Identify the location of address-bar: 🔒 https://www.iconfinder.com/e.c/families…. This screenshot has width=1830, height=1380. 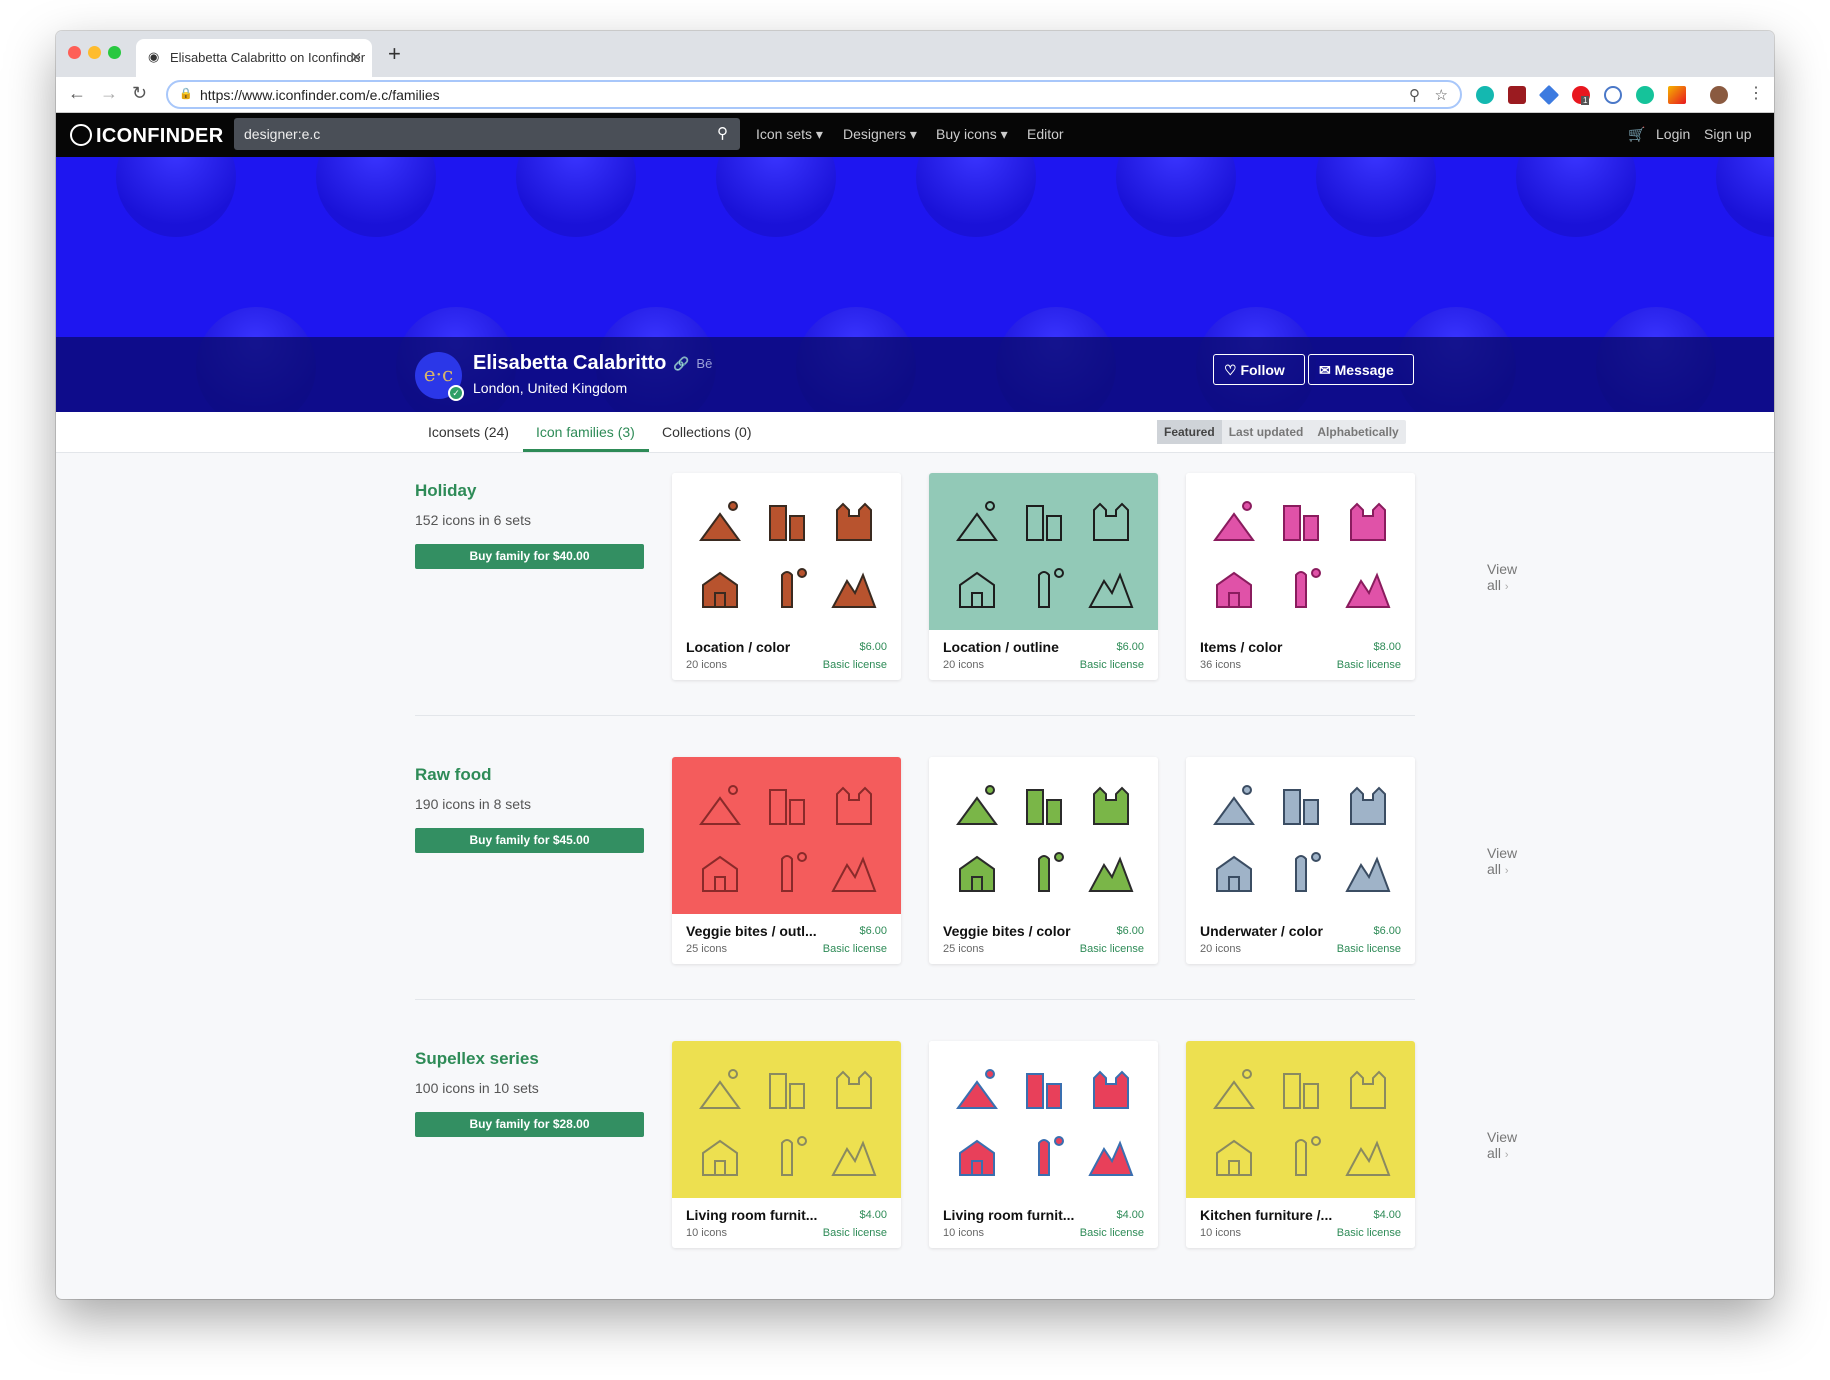
(814, 94).